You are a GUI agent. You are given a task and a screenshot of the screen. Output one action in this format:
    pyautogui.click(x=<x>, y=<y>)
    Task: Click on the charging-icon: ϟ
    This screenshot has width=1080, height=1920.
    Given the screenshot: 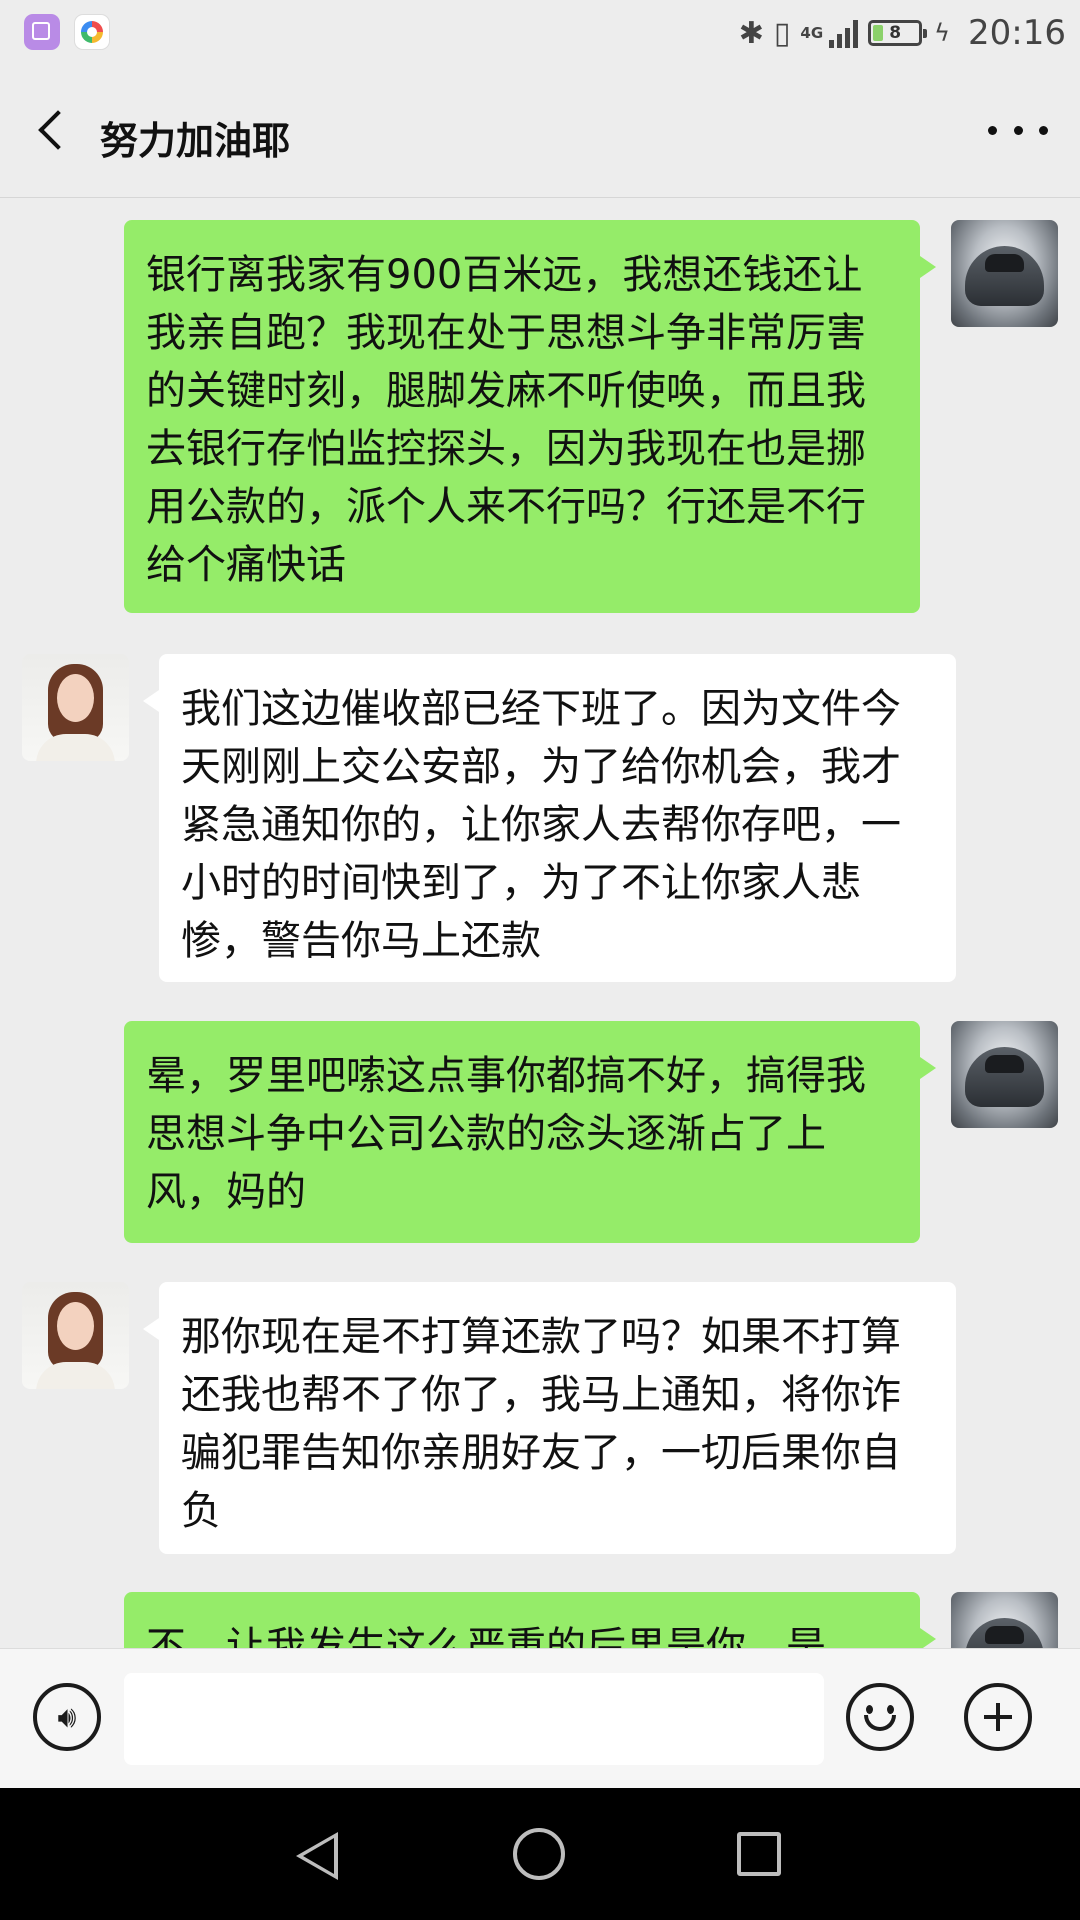 What is the action you would take?
    pyautogui.click(x=942, y=33)
    